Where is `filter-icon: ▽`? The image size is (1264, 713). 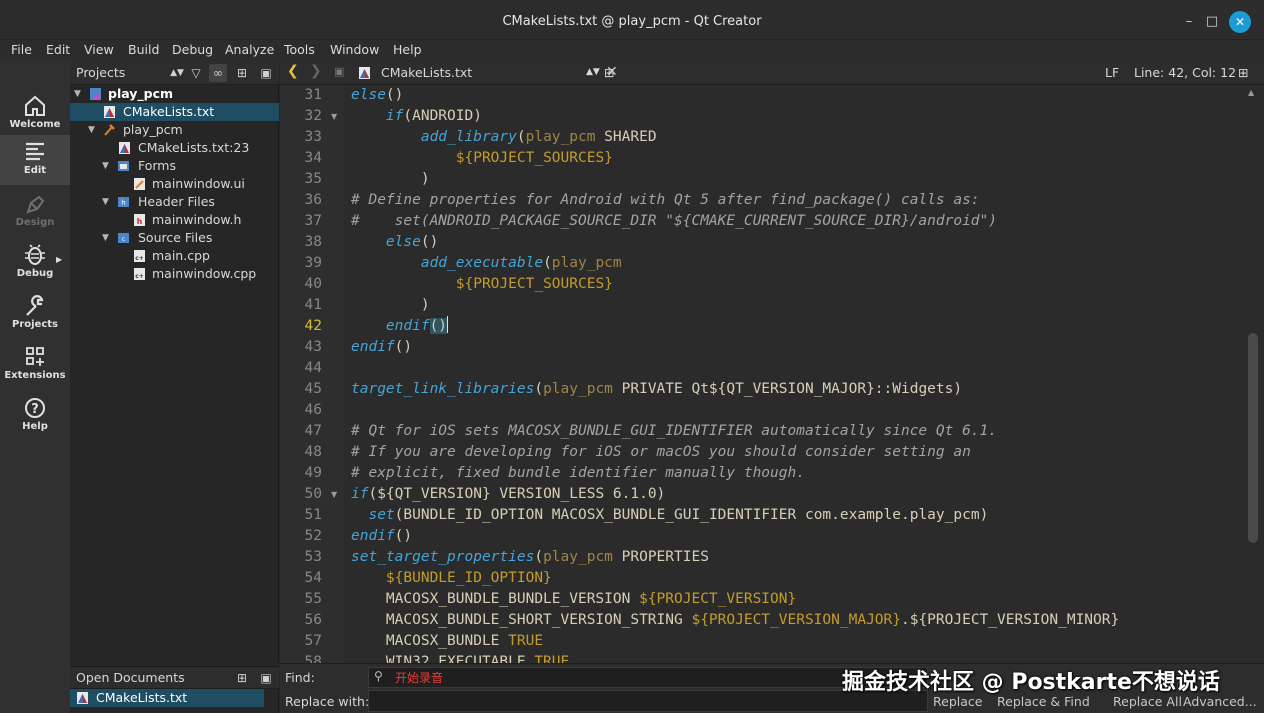
filter-icon: ▽ is located at coordinates (196, 73).